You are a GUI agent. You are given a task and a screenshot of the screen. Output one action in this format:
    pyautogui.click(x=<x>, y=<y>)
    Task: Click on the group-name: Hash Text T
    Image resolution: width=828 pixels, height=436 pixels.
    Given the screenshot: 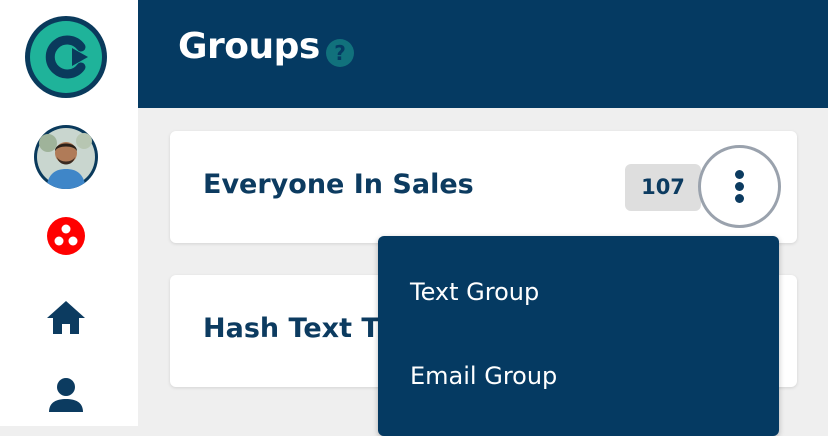 What is the action you would take?
    pyautogui.click(x=291, y=328)
    